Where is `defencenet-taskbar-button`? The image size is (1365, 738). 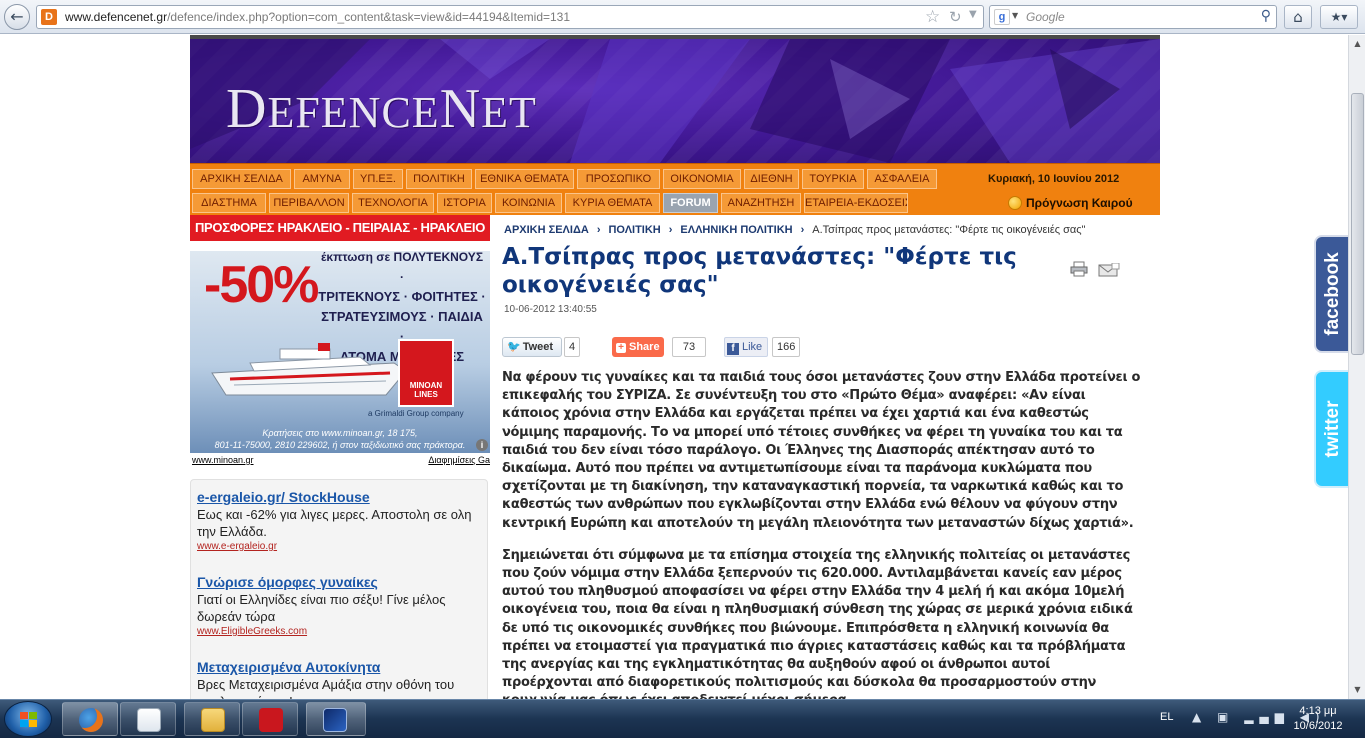
defencenet-taskbar-button is located at coordinates (336, 719).